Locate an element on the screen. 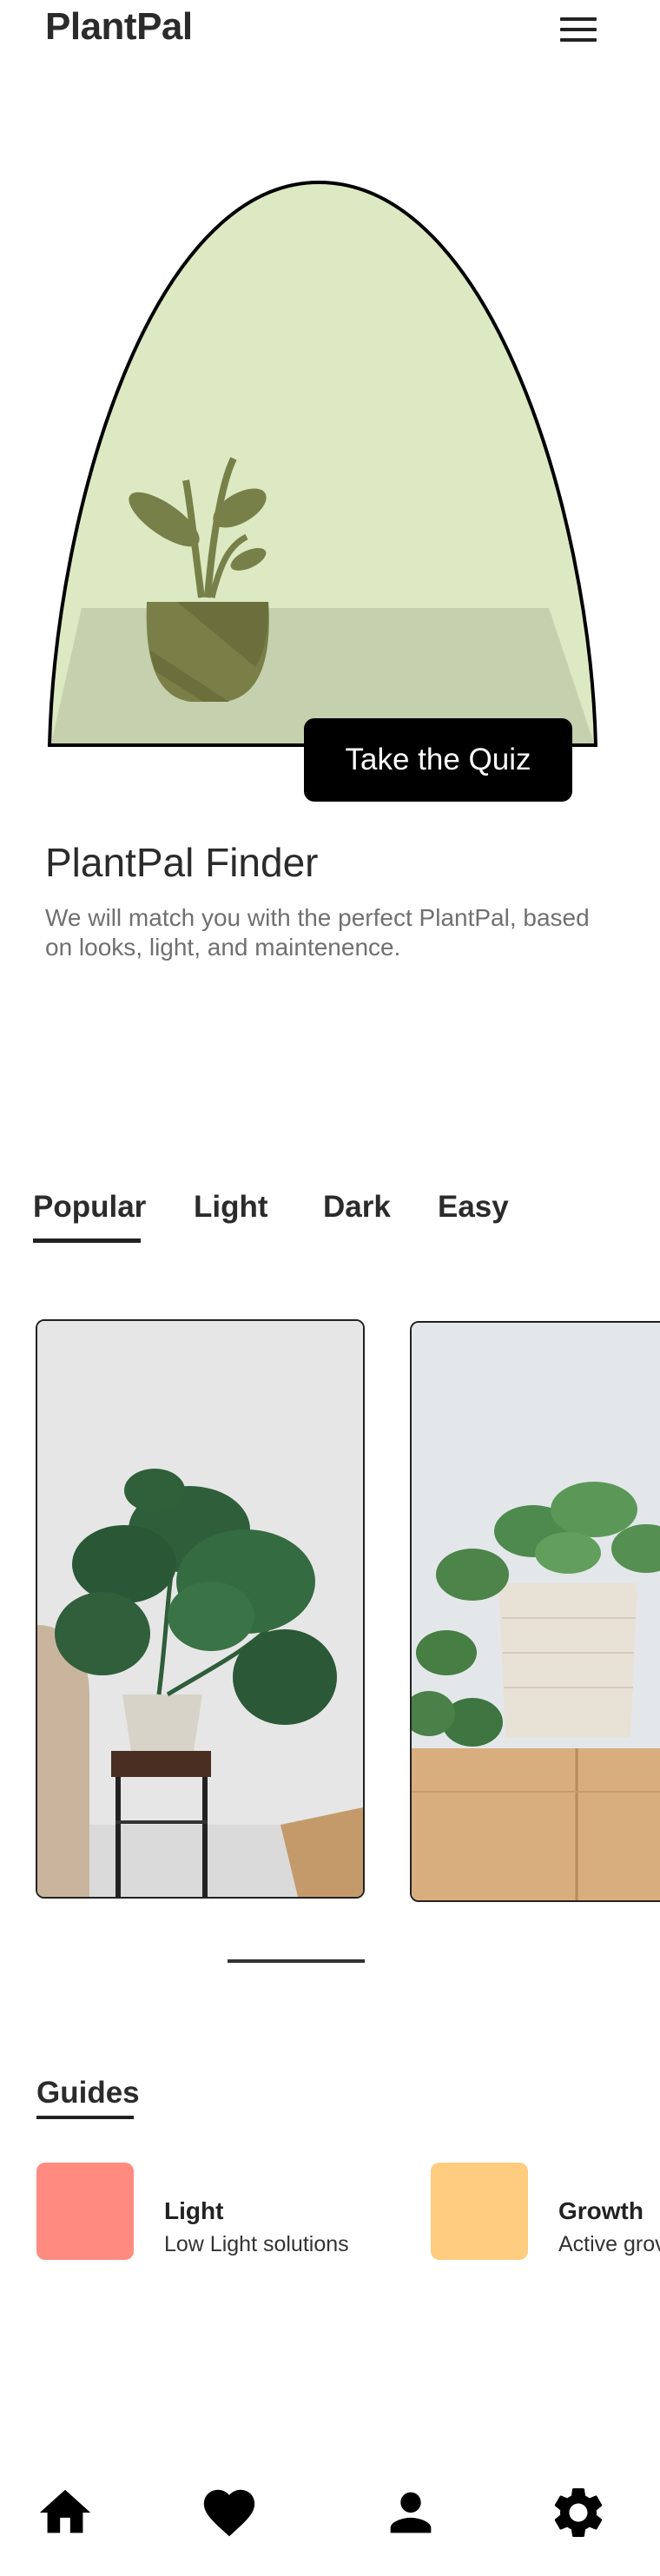  guide-title: Growth is located at coordinates (601, 2210).